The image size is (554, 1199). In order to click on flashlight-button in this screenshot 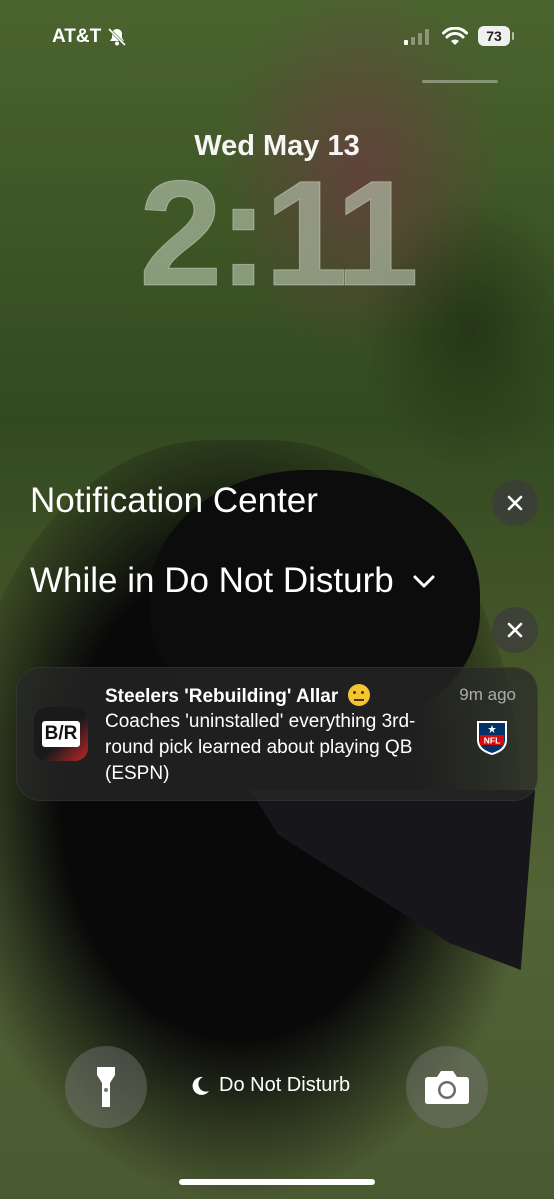, I will do `click(106, 1087)`.